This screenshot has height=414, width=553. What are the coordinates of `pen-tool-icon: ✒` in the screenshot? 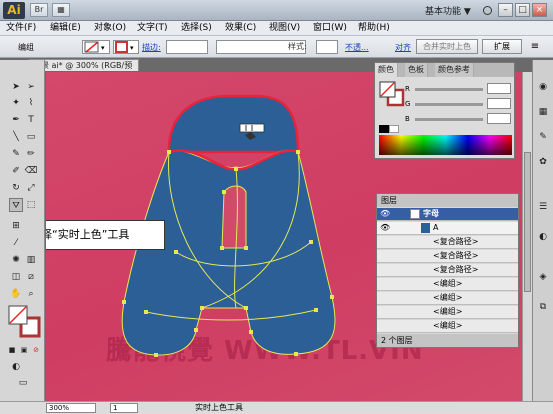 It's located at (16, 120).